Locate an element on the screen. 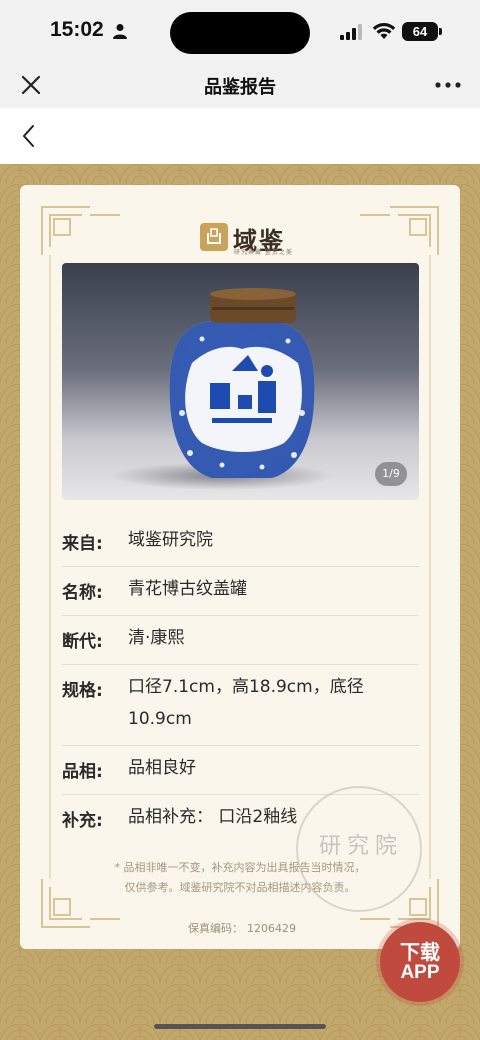  detail-value: 品相良好 is located at coordinates (162, 768).